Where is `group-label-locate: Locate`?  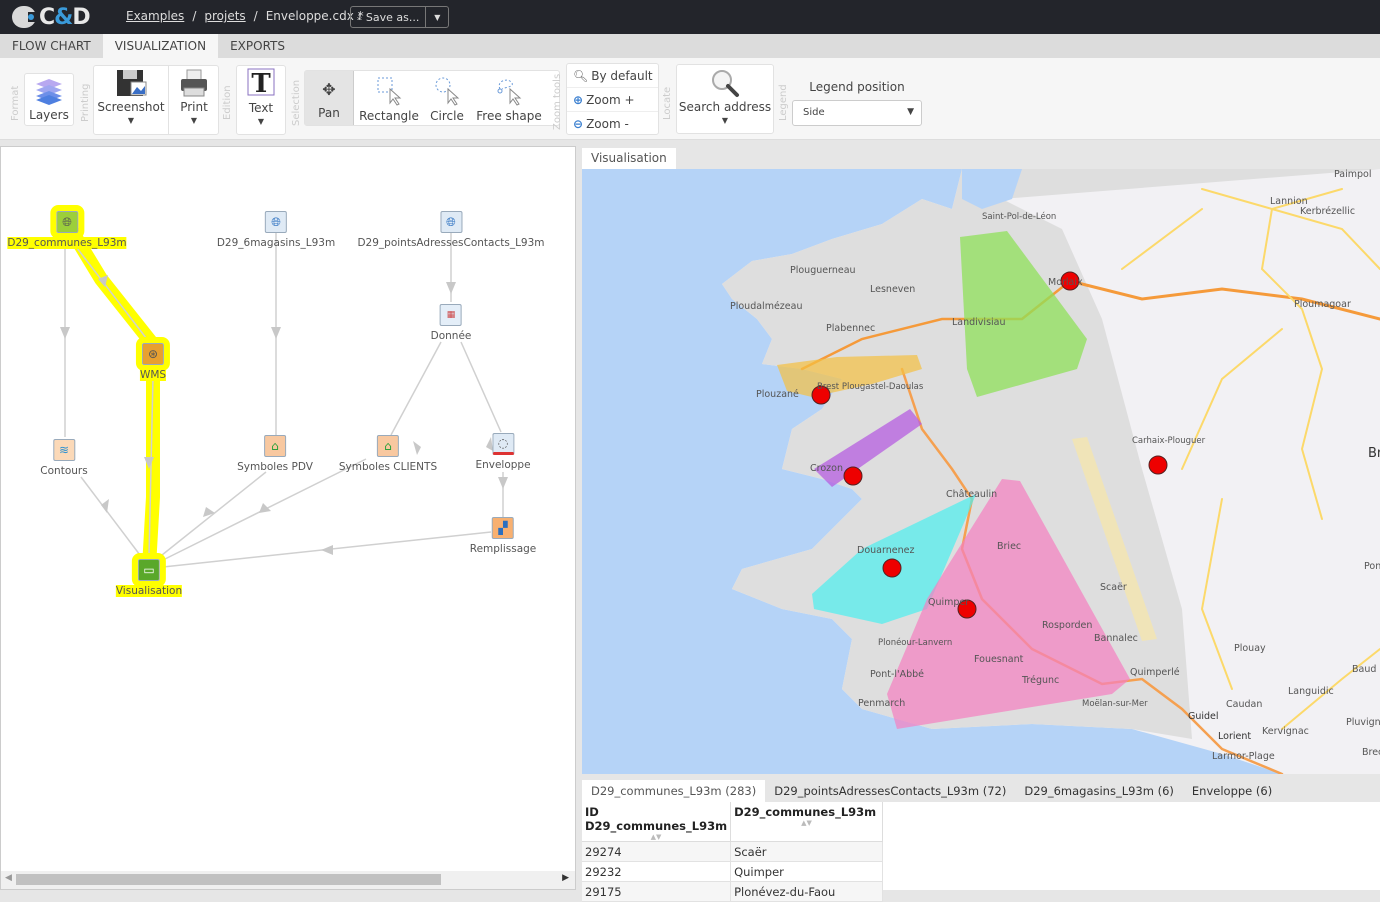
group-label-locate: Locate is located at coordinates (667, 103).